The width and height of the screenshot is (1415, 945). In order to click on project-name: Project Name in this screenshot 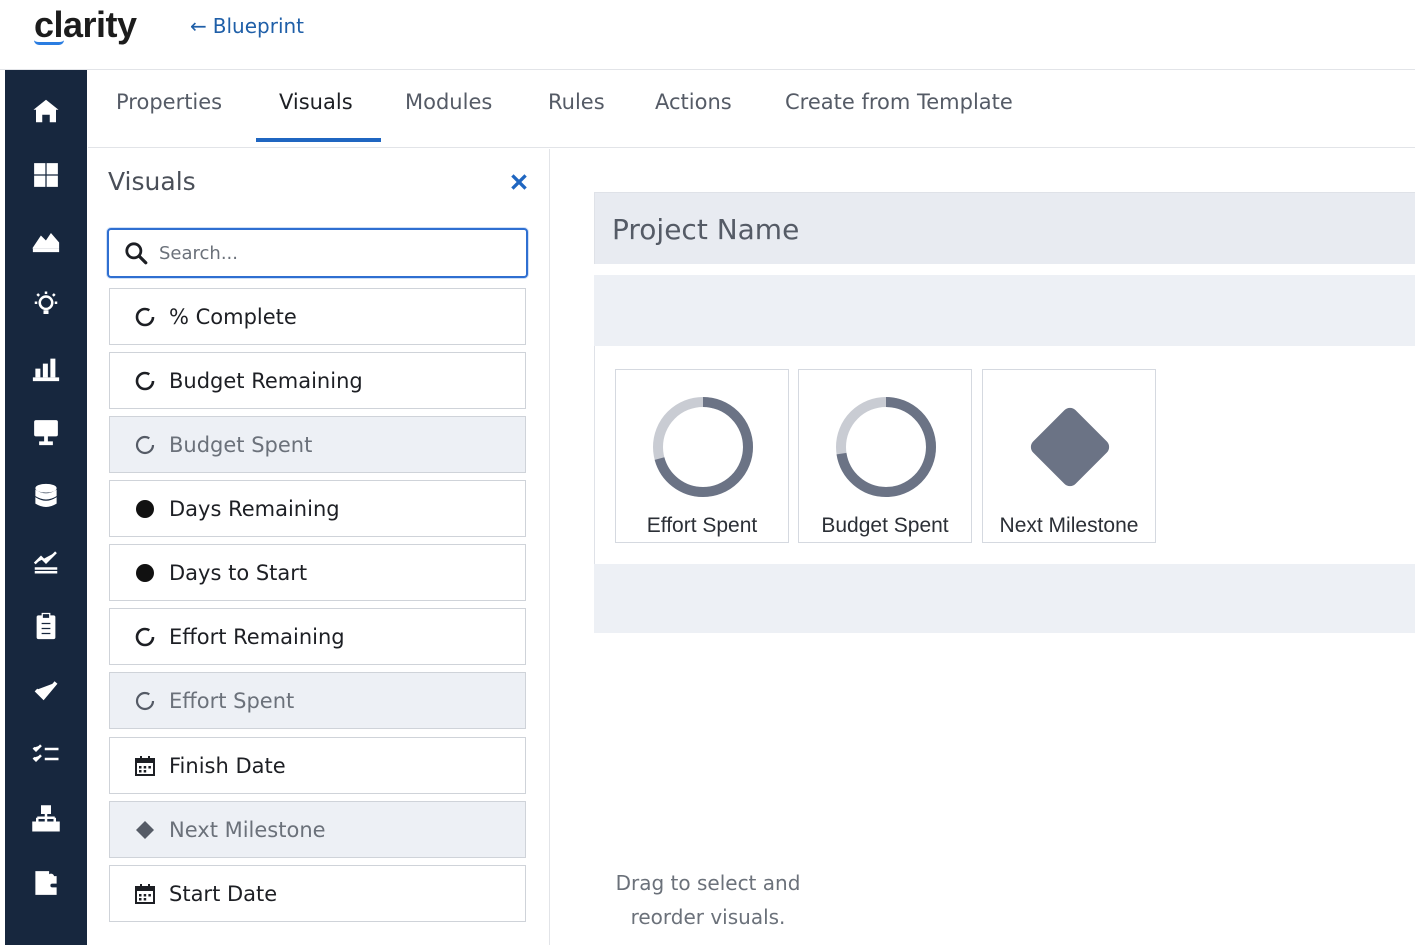, I will do `click(706, 229)`.